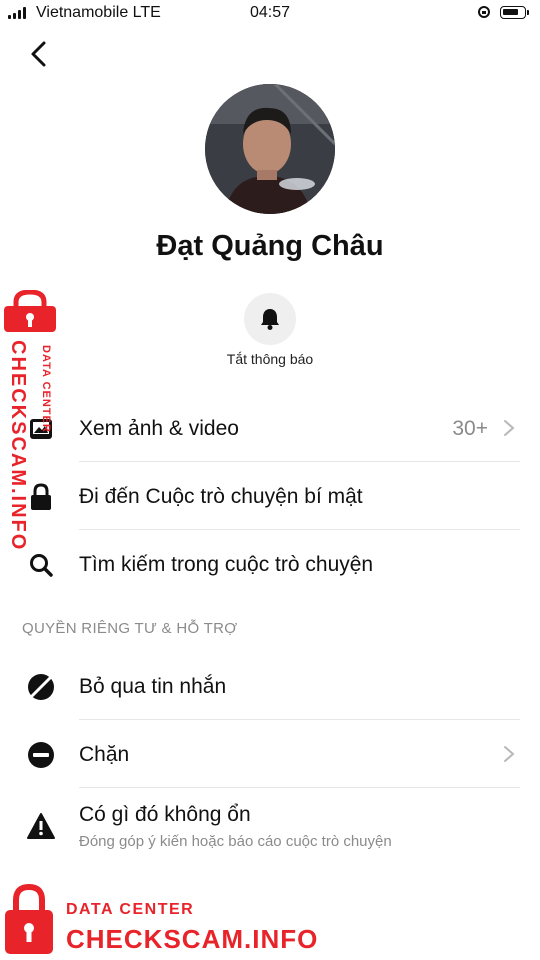  What do you see at coordinates (41, 687) in the screenshot?
I see `ignore-icon` at bounding box center [41, 687].